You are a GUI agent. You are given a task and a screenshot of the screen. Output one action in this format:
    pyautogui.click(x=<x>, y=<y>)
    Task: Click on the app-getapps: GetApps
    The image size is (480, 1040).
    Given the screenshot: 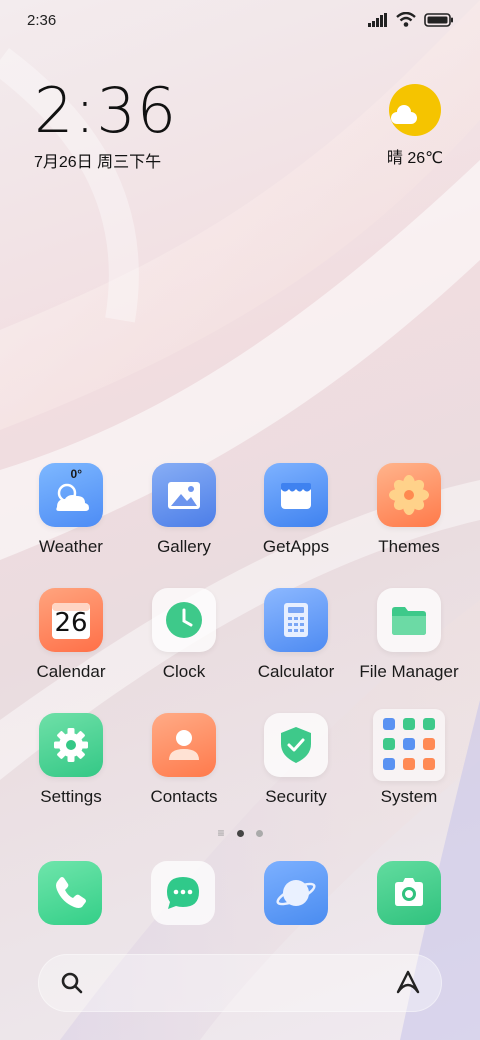 What is the action you would take?
    pyautogui.click(x=296, y=510)
    